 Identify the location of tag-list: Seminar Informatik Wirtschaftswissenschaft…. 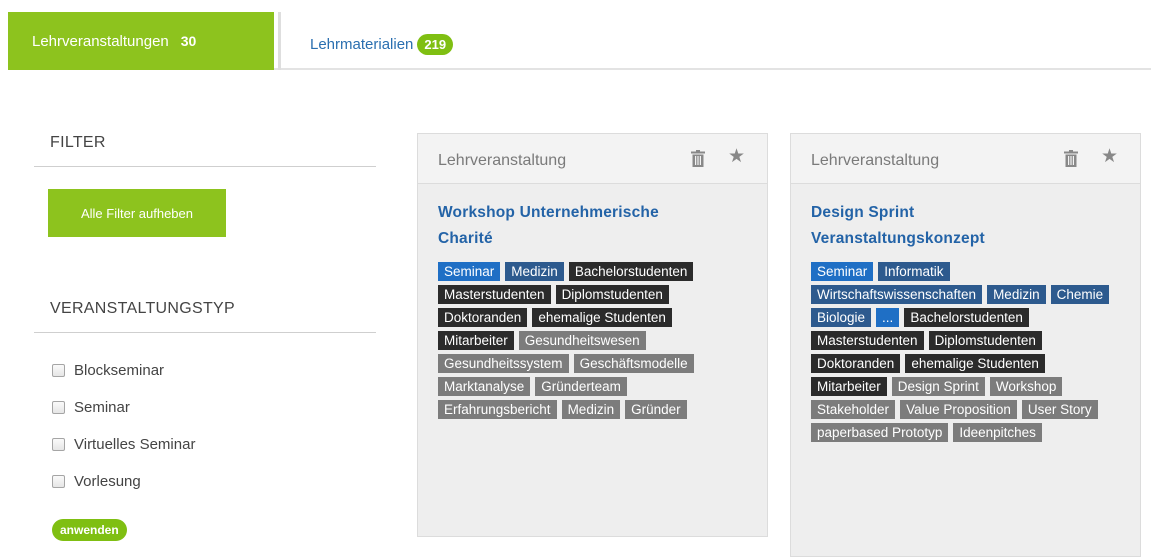
(966, 354).